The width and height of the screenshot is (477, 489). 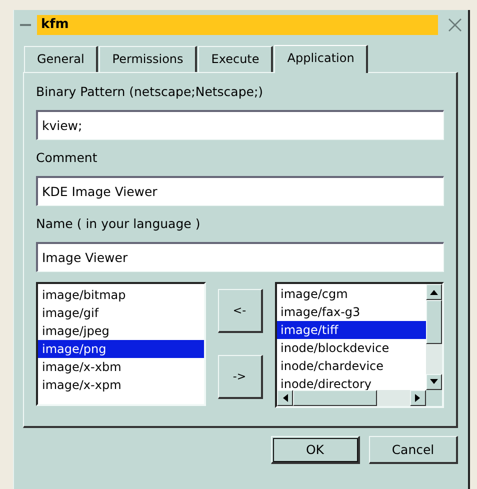 I want to click on list-item: image/jpeg, so click(x=121, y=331).